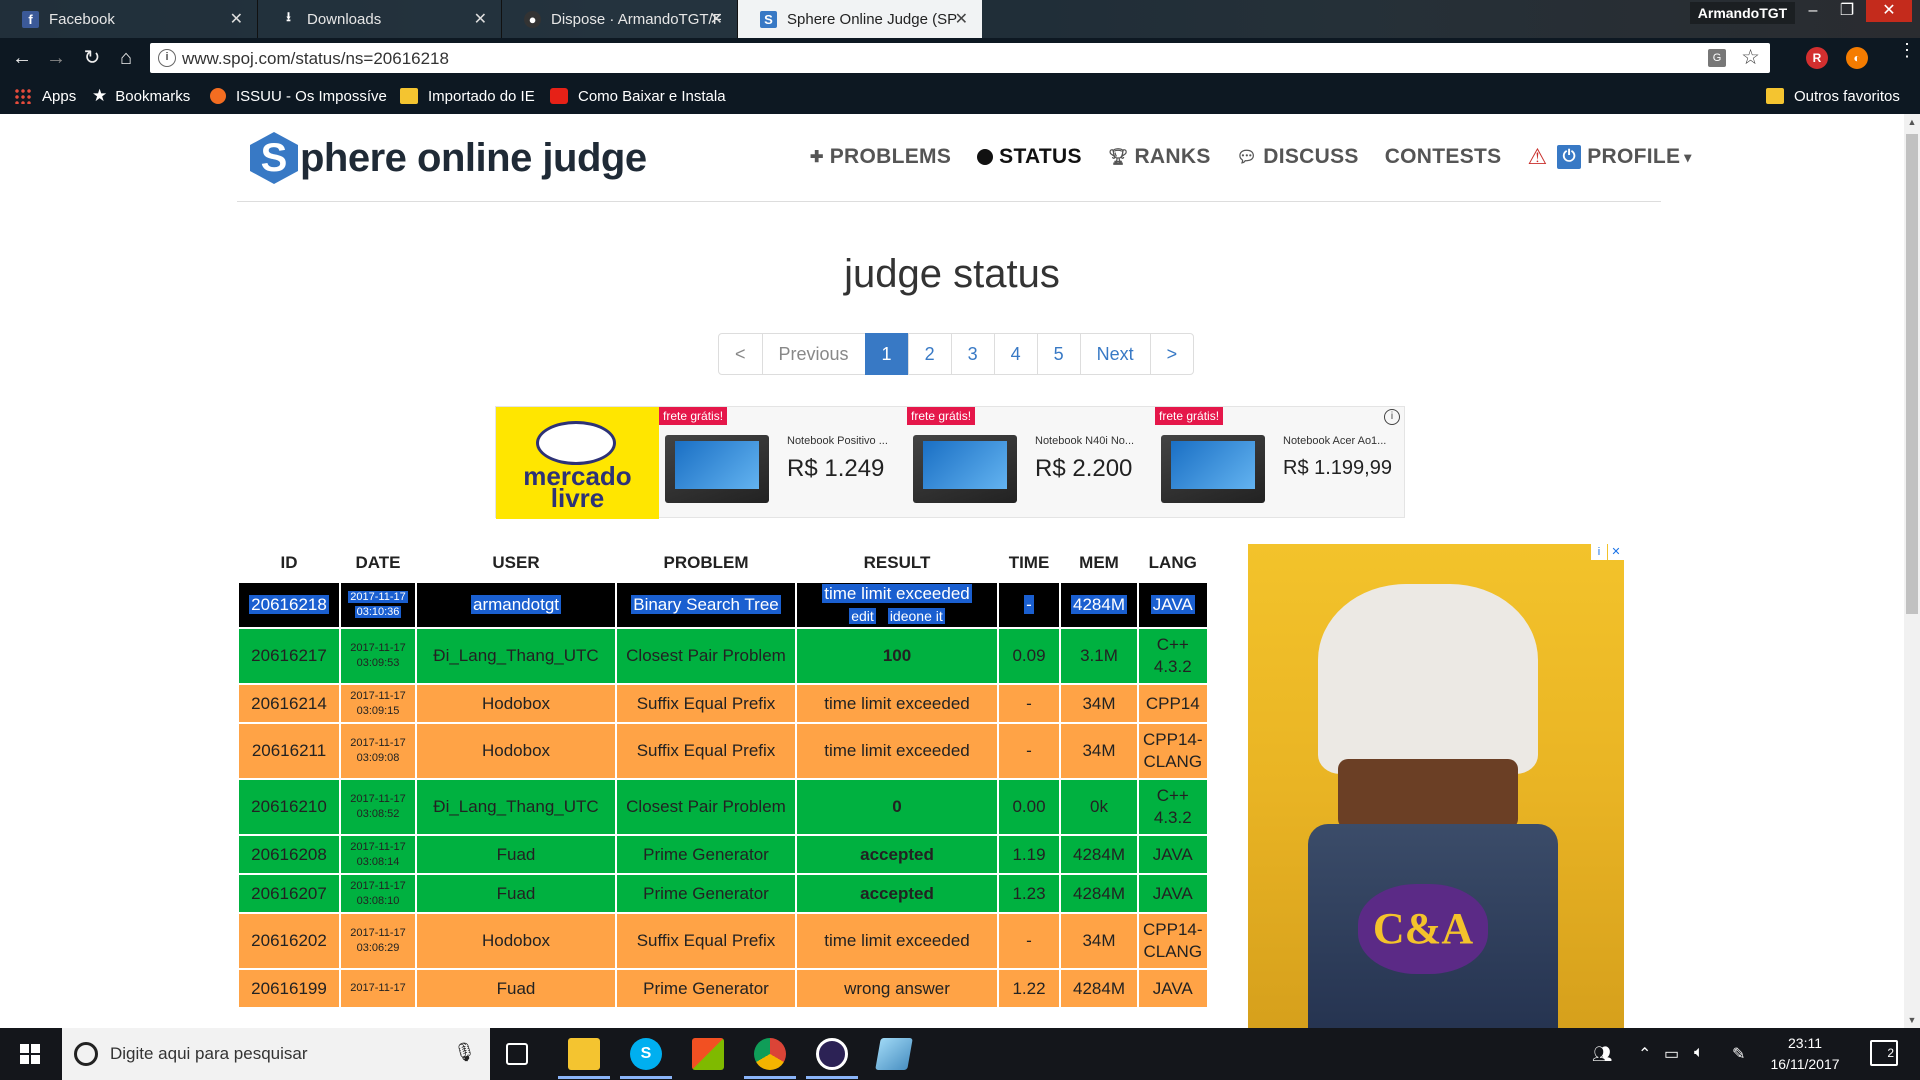 This screenshot has width=1920, height=1080. Describe the element at coordinates (126, 58) in the screenshot. I see `home-icon: ⌂` at that location.